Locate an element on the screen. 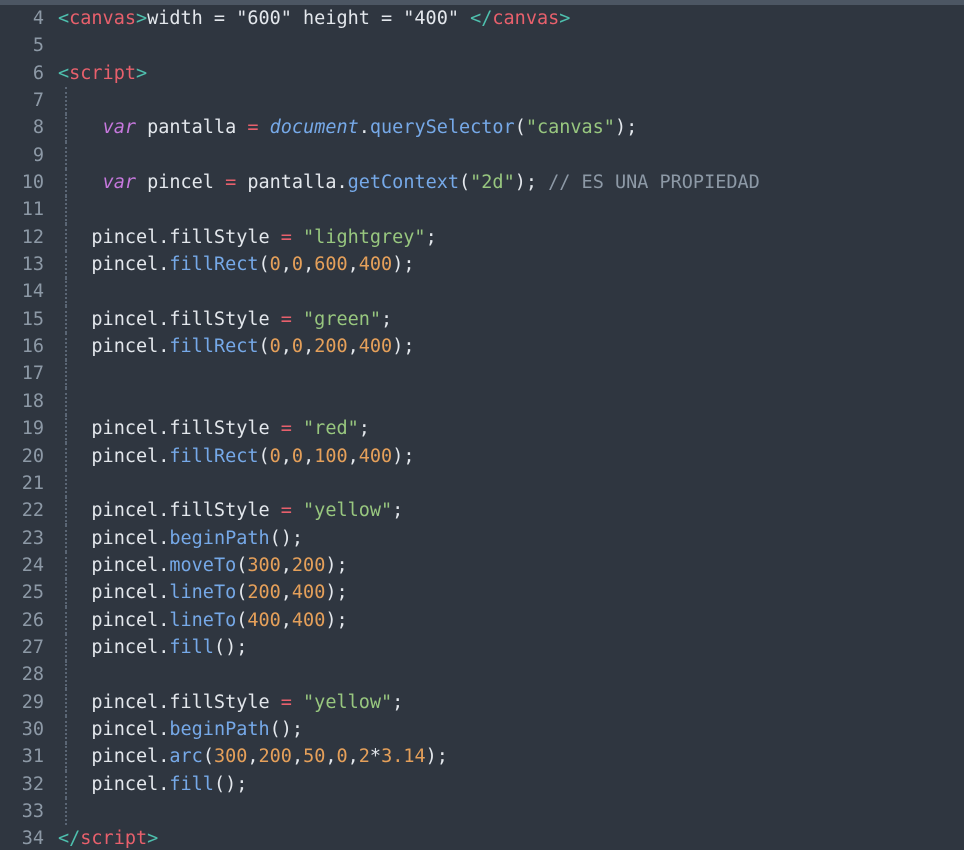  token-str: "yellow" is located at coordinates (348, 511).